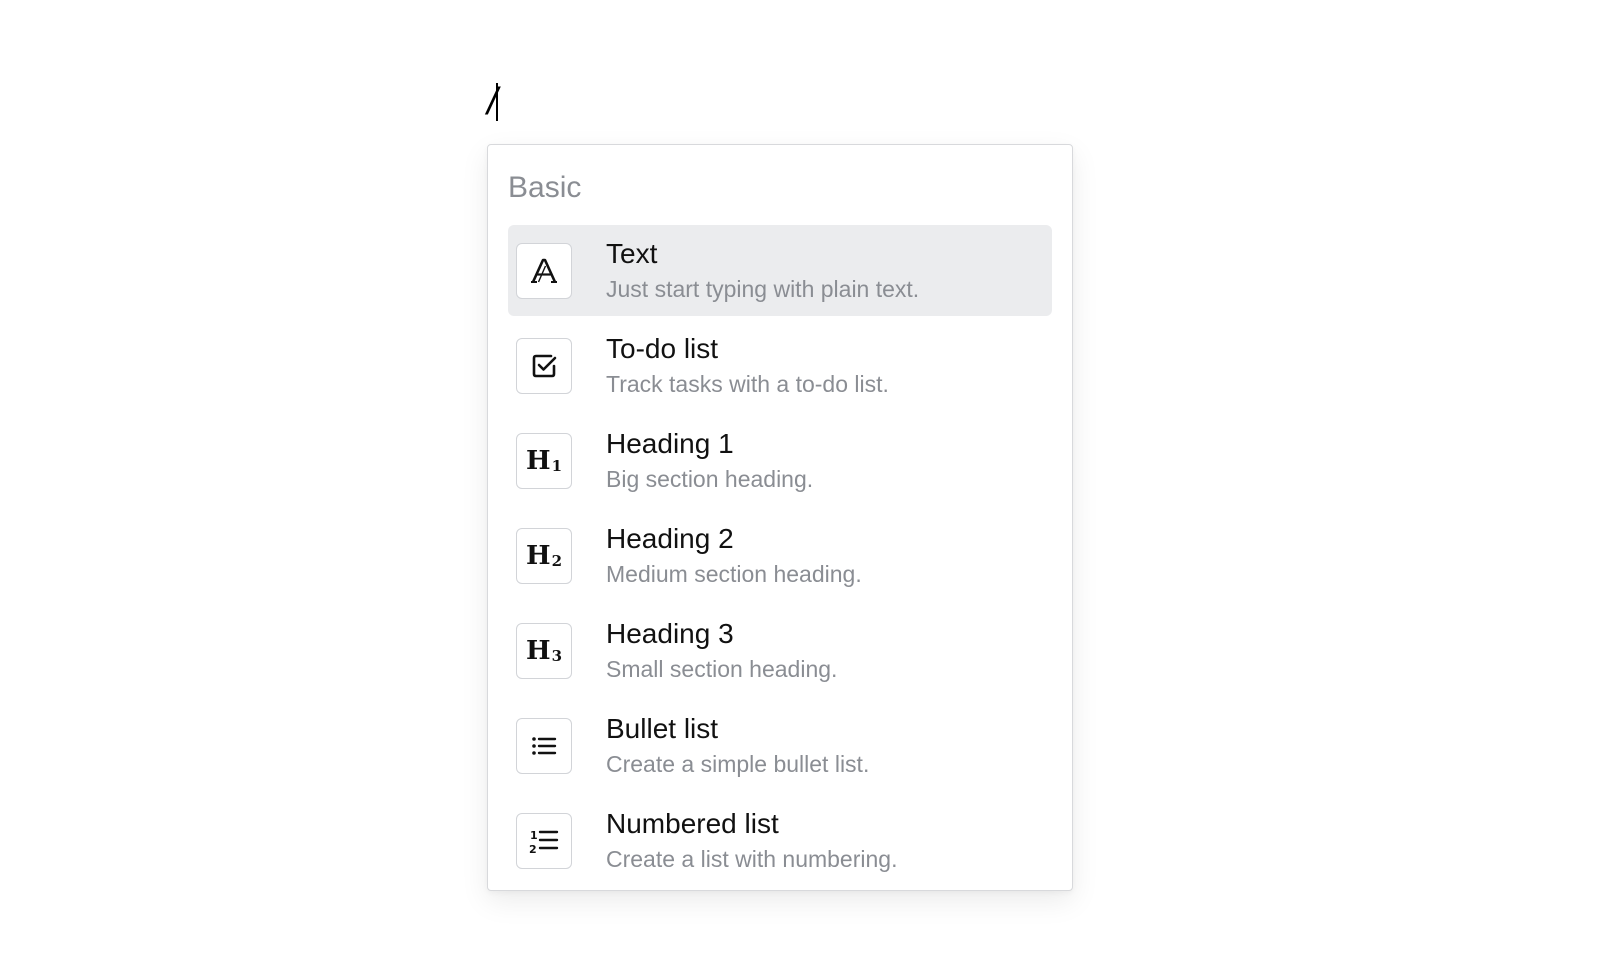 Image resolution: width=1620 pixels, height=968 pixels. I want to click on menu-item-description: Just start typing with plain text., so click(763, 288).